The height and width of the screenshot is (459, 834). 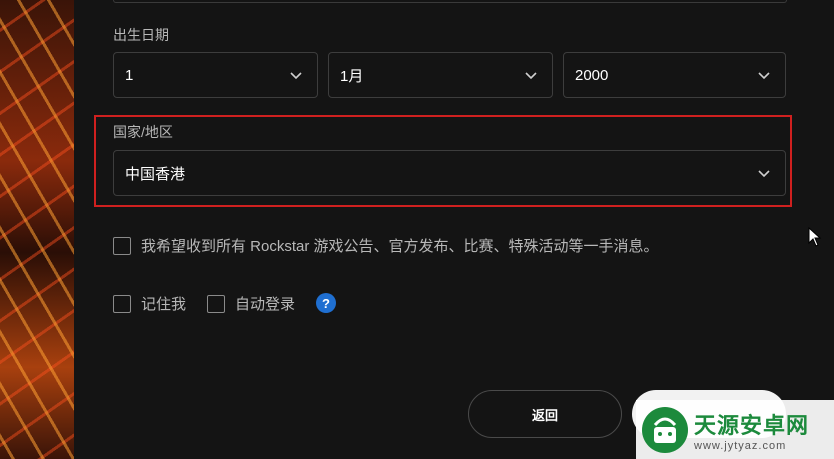 What do you see at coordinates (815, 237) in the screenshot?
I see `mouse-cursor-icon` at bounding box center [815, 237].